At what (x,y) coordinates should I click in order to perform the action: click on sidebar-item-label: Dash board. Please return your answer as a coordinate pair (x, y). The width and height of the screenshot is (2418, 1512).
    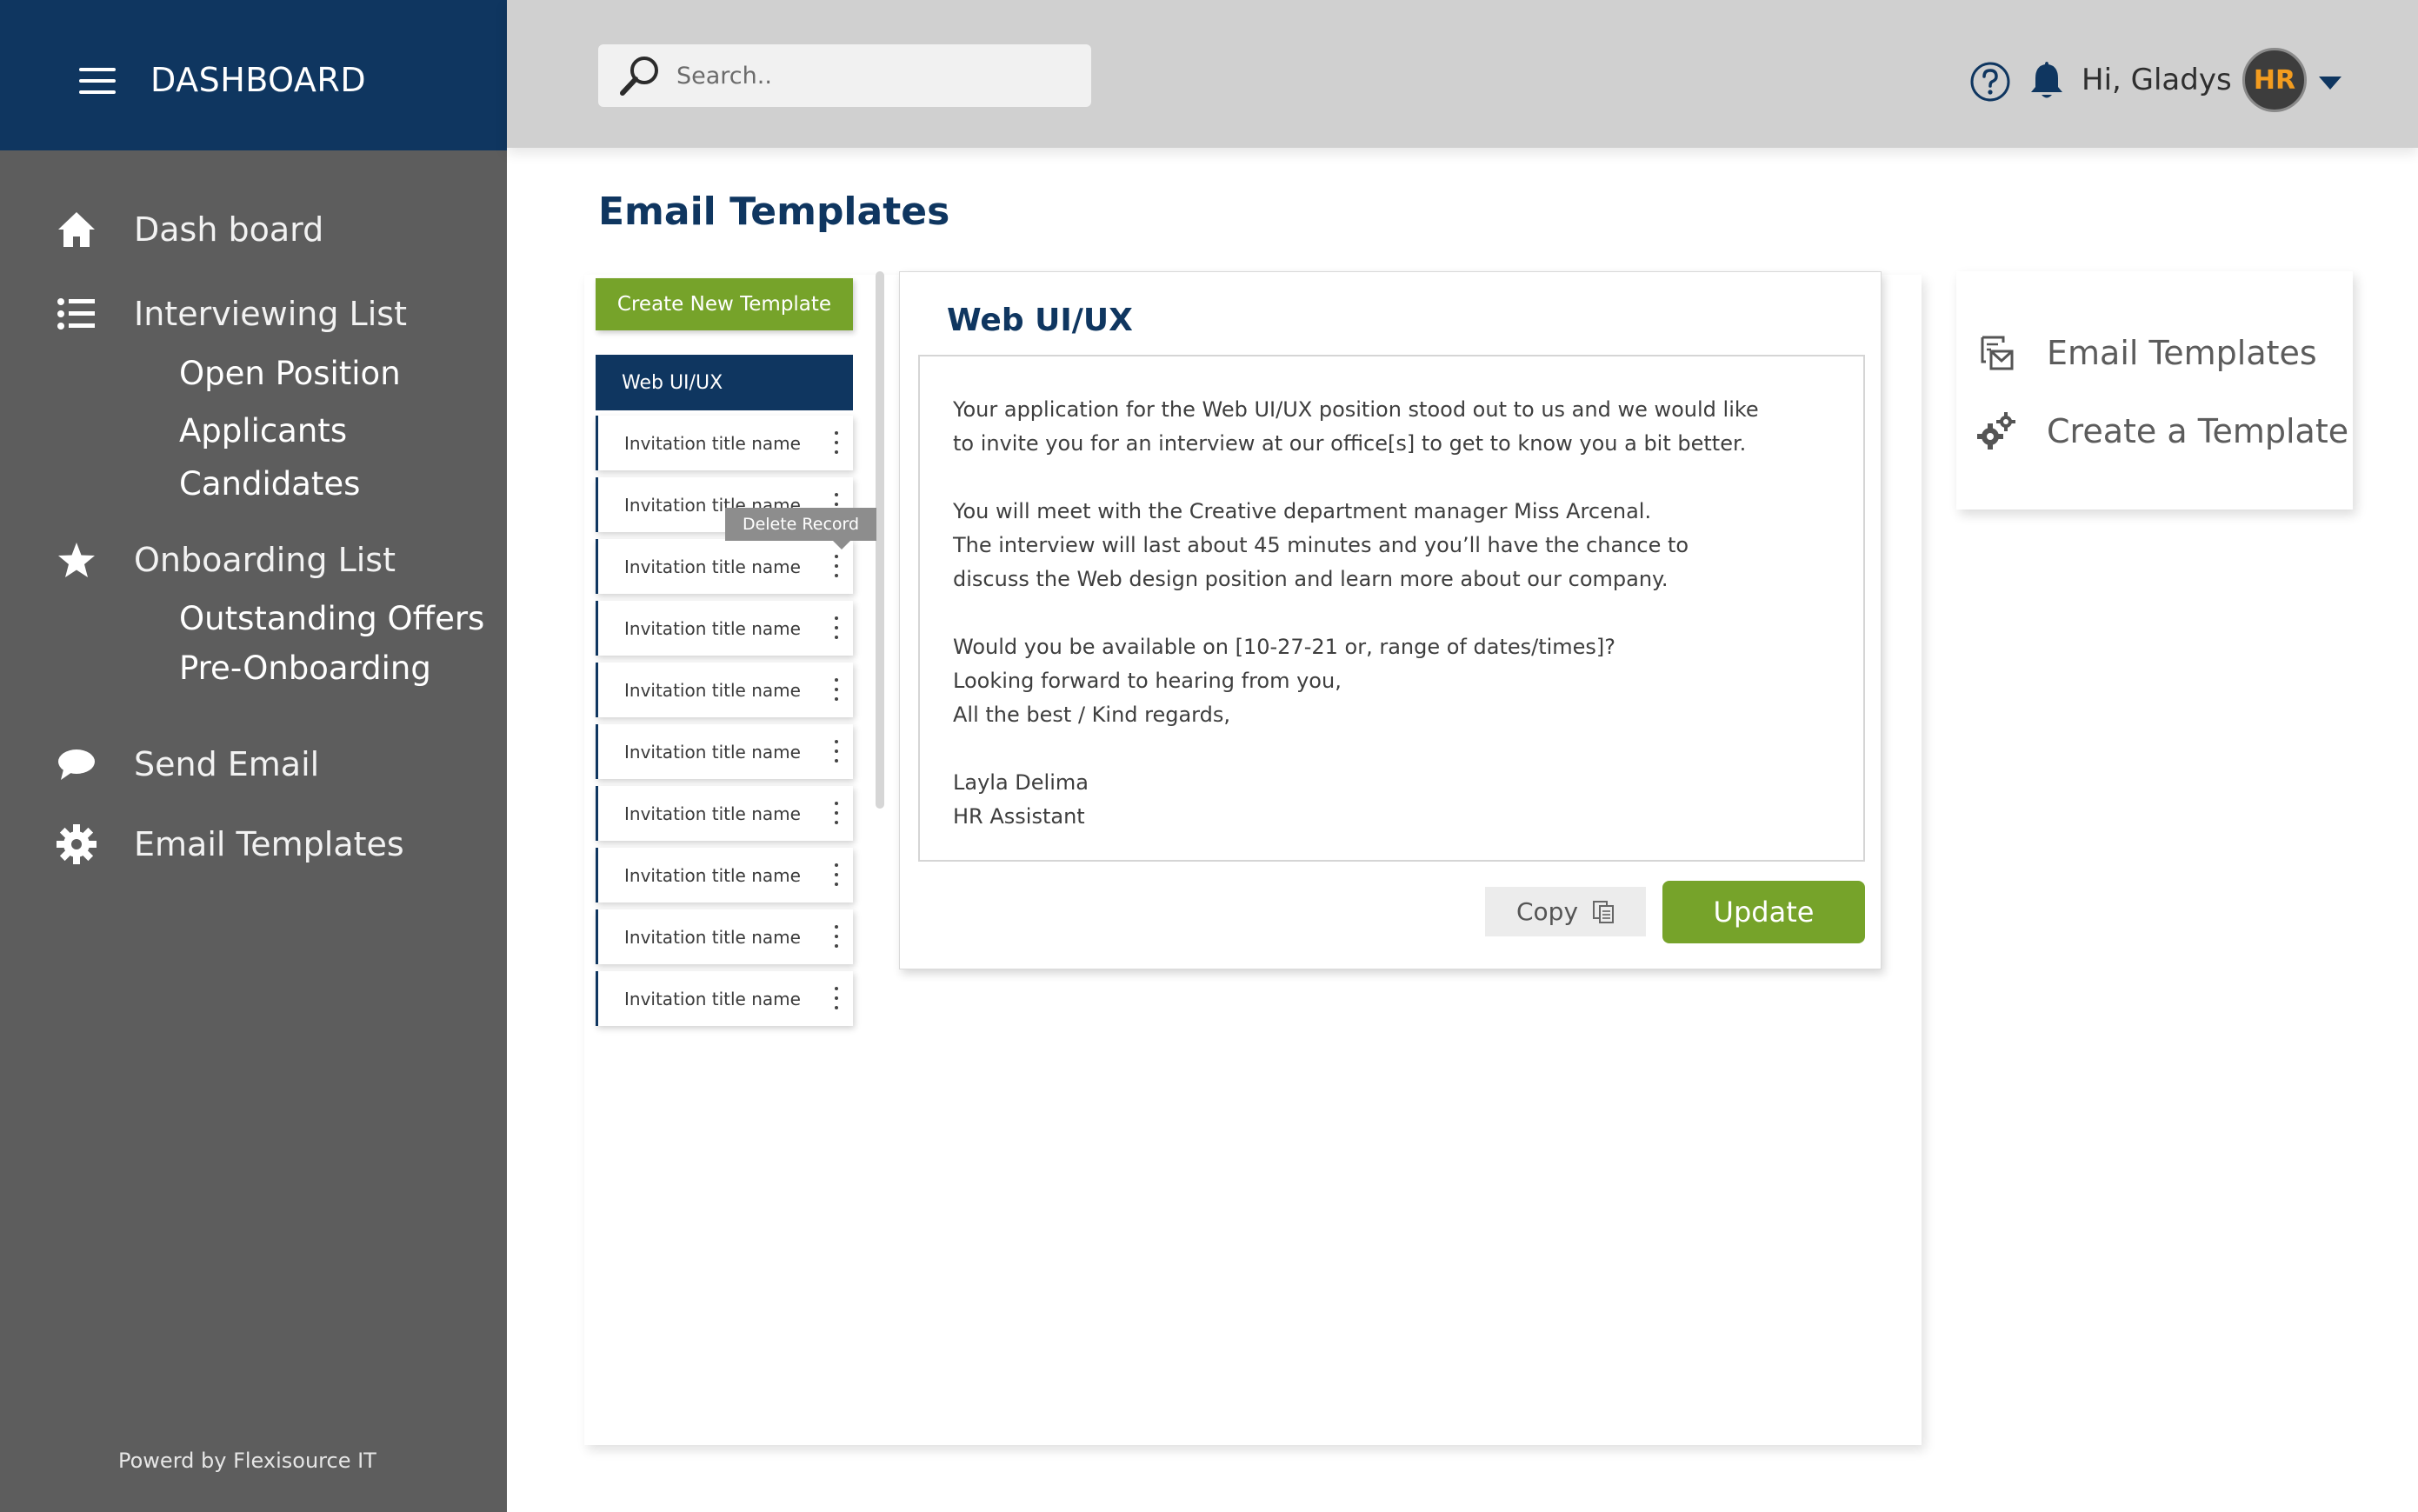
    Looking at the image, I should click on (229, 230).